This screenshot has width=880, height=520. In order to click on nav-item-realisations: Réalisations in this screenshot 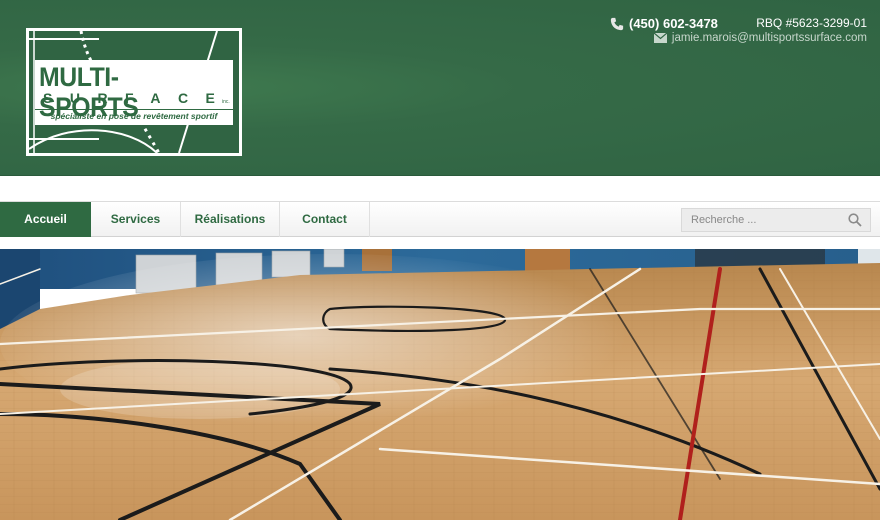, I will do `click(230, 219)`.